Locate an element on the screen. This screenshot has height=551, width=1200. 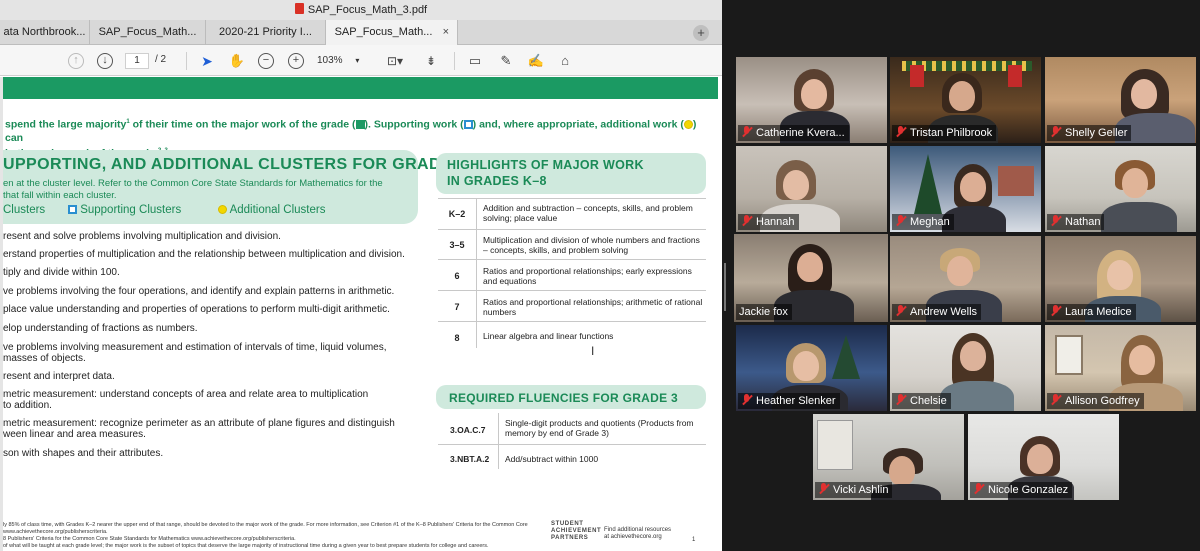
participant-video: Meghan is located at coordinates (965, 189).